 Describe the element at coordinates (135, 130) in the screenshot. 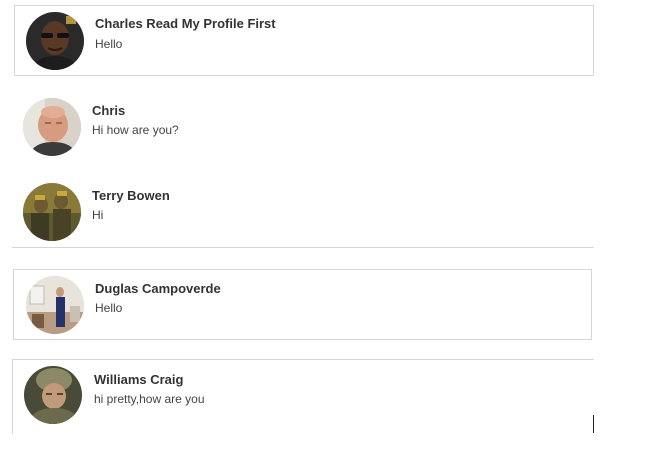

I see `message-preview: Hi how are you?` at that location.